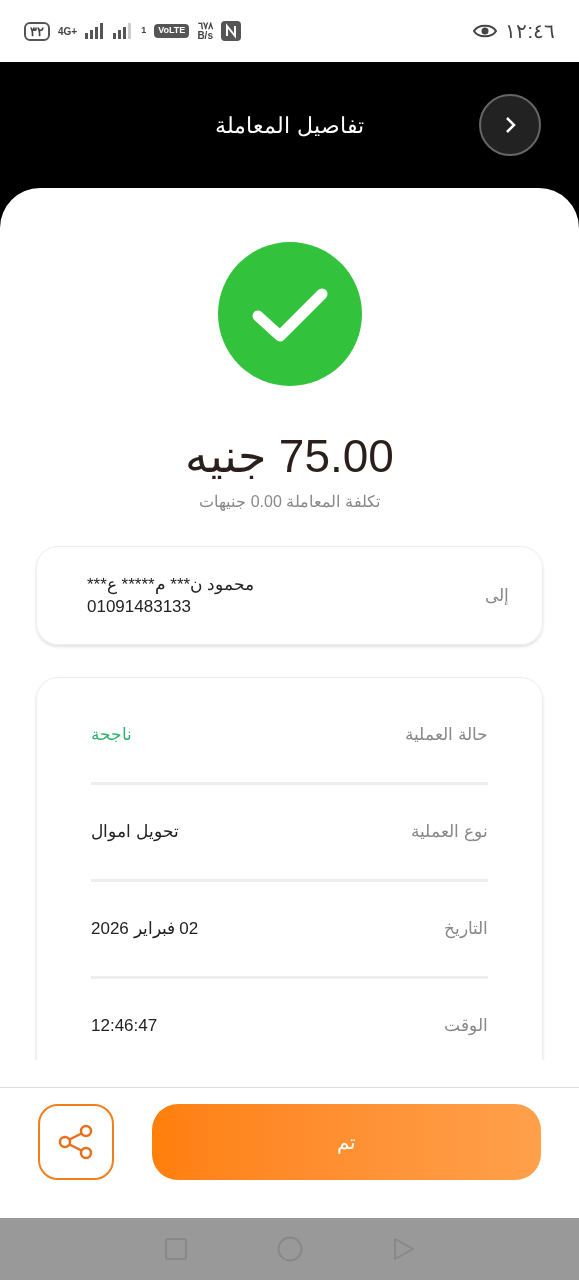 The width and height of the screenshot is (579, 1280). What do you see at coordinates (170, 584) in the screenshot?
I see `recipient-name: محمود ن*** م***** ع***` at bounding box center [170, 584].